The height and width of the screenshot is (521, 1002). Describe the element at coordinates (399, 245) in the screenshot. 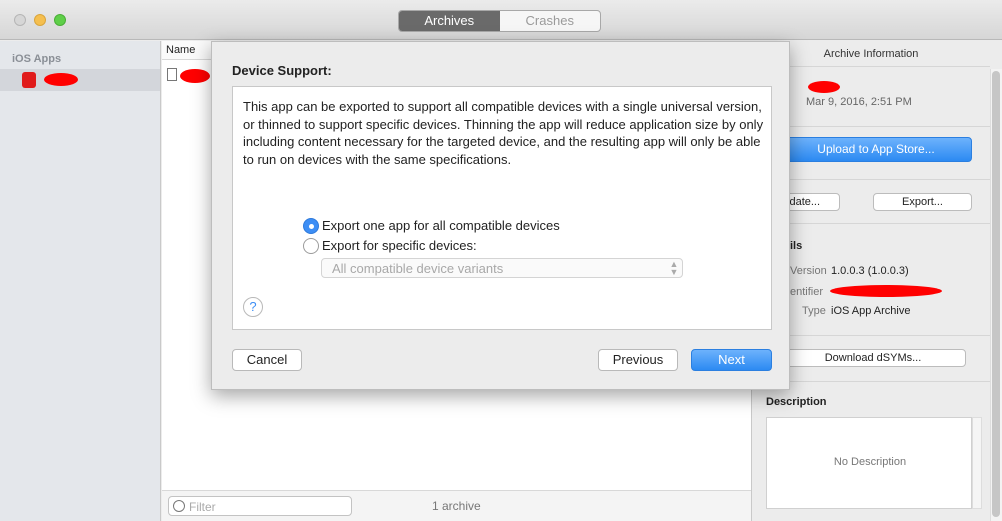

I see `option-specific-devices-label: Export for specific devices:` at that location.